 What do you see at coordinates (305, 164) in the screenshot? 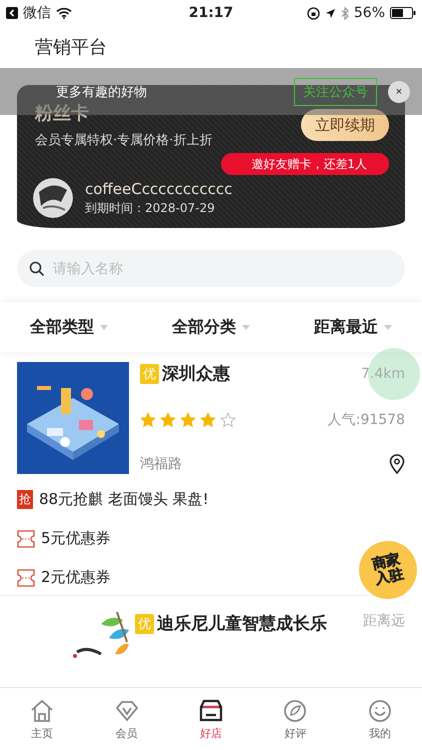
I see `invite-tip: 邀好友赠卡，还差1人` at bounding box center [305, 164].